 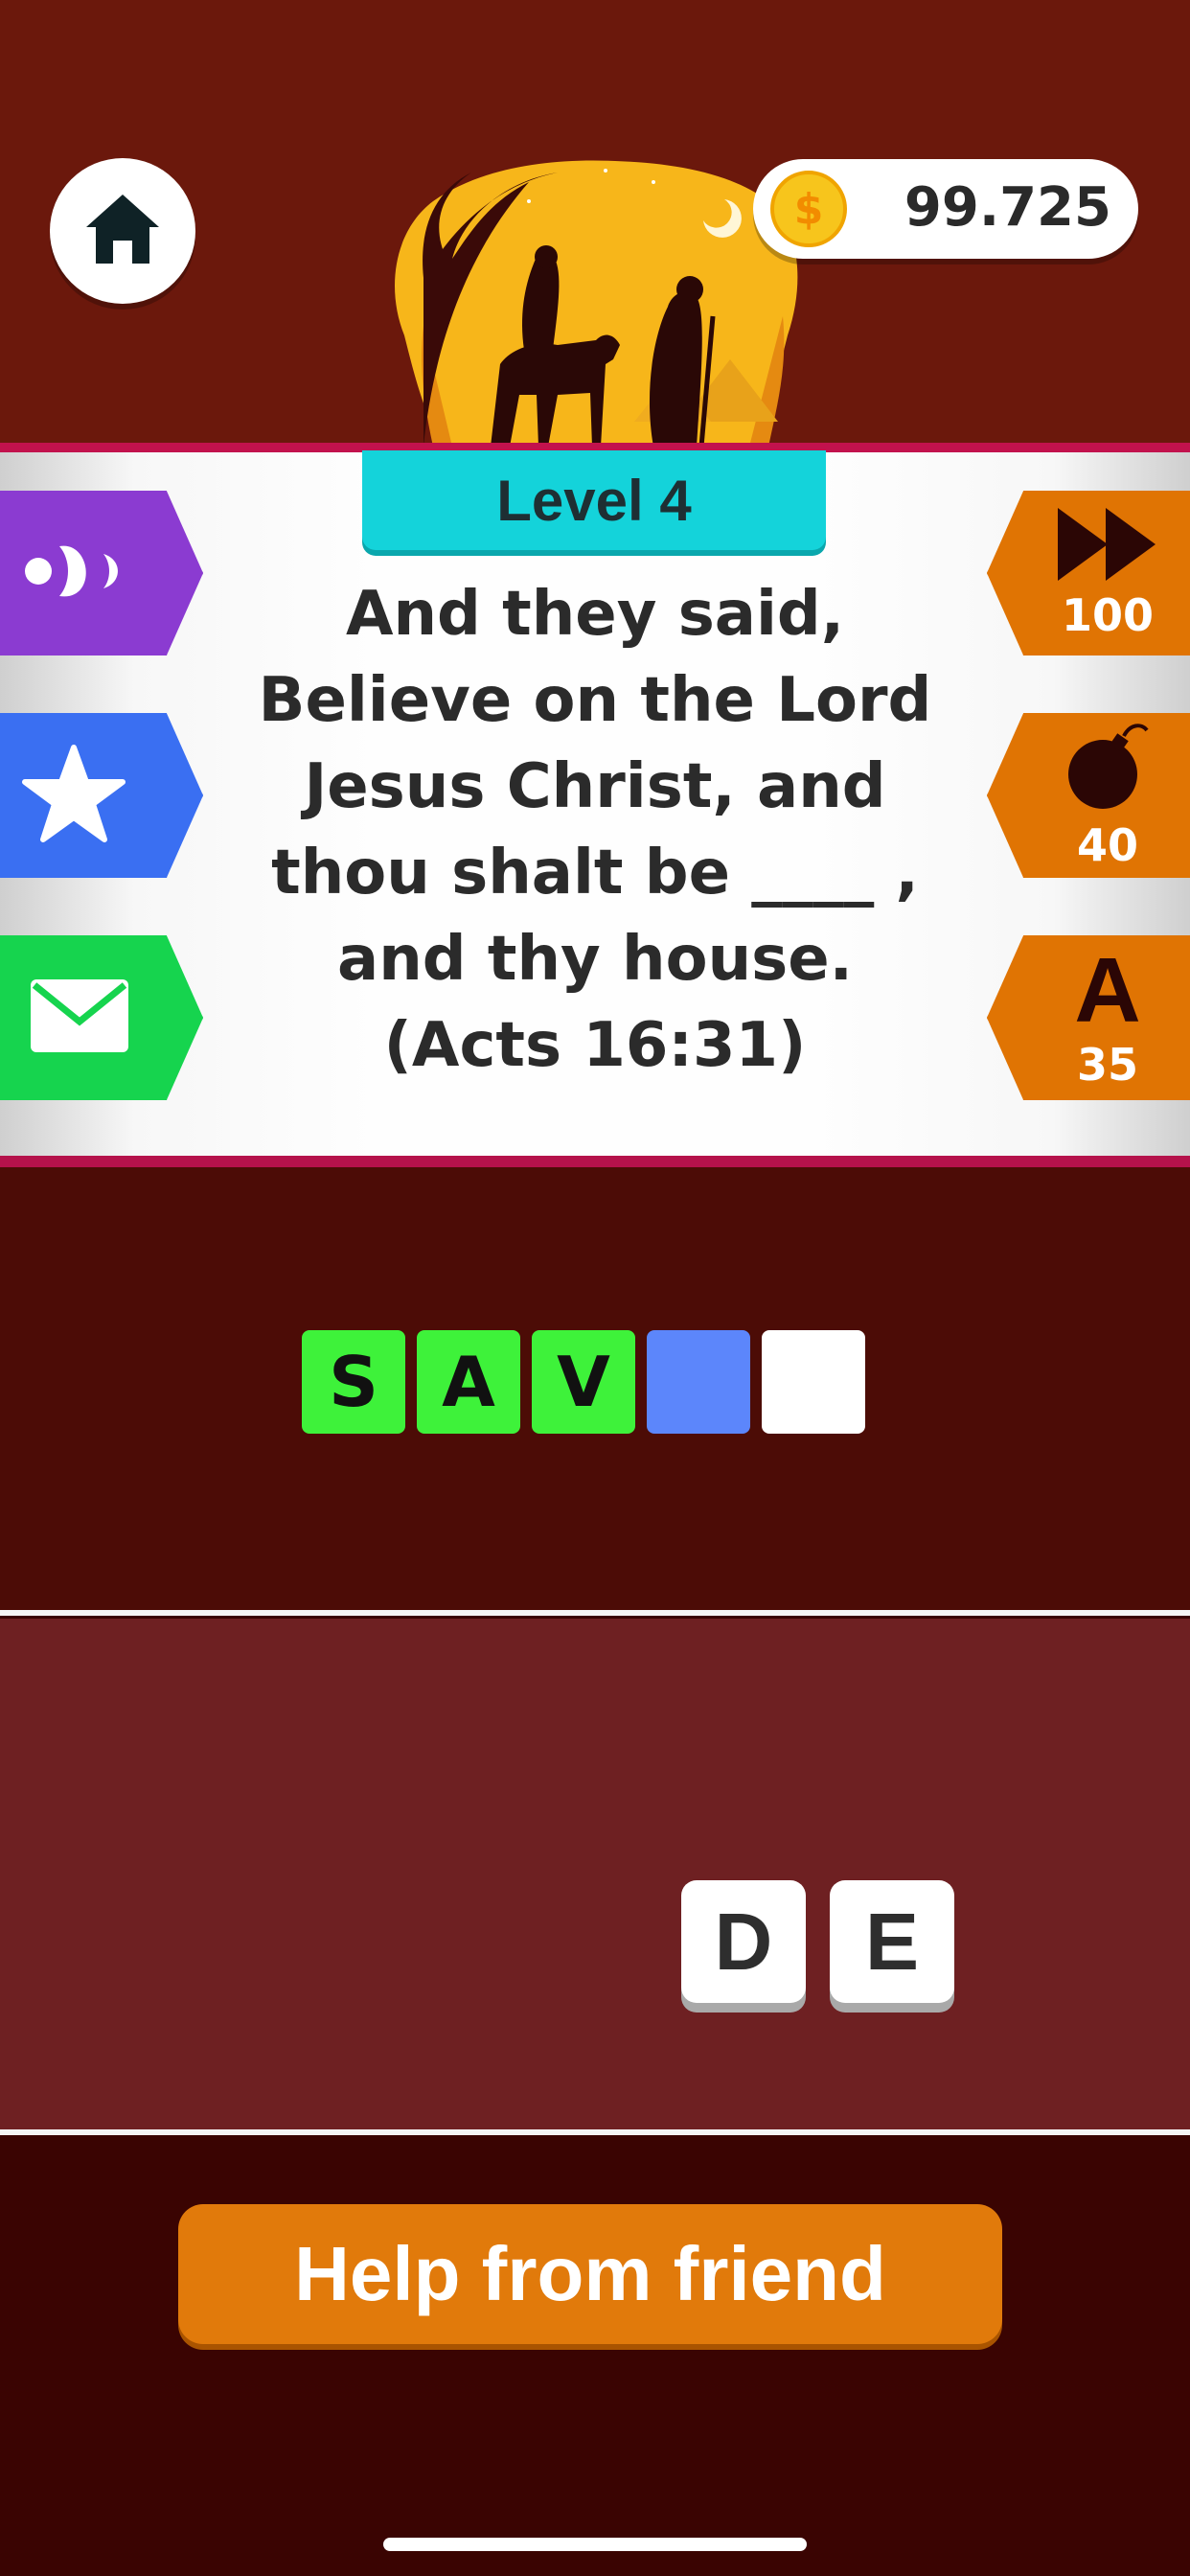 What do you see at coordinates (80, 1018) in the screenshot?
I see `mail-icon` at bounding box center [80, 1018].